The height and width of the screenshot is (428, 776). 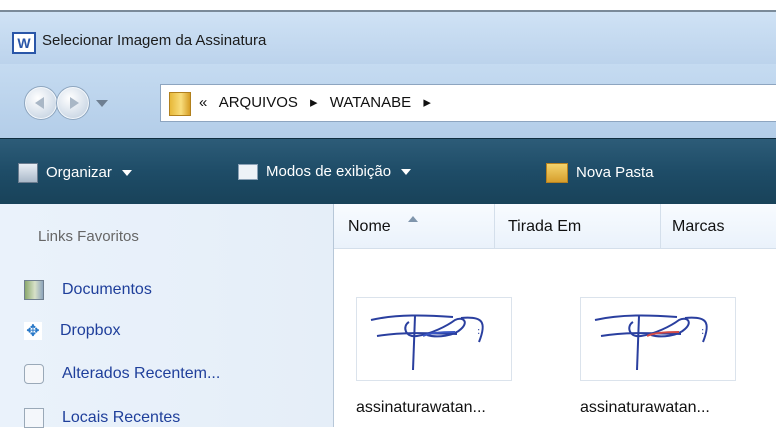 I want to click on back-arrow-icon, so click(x=39, y=103).